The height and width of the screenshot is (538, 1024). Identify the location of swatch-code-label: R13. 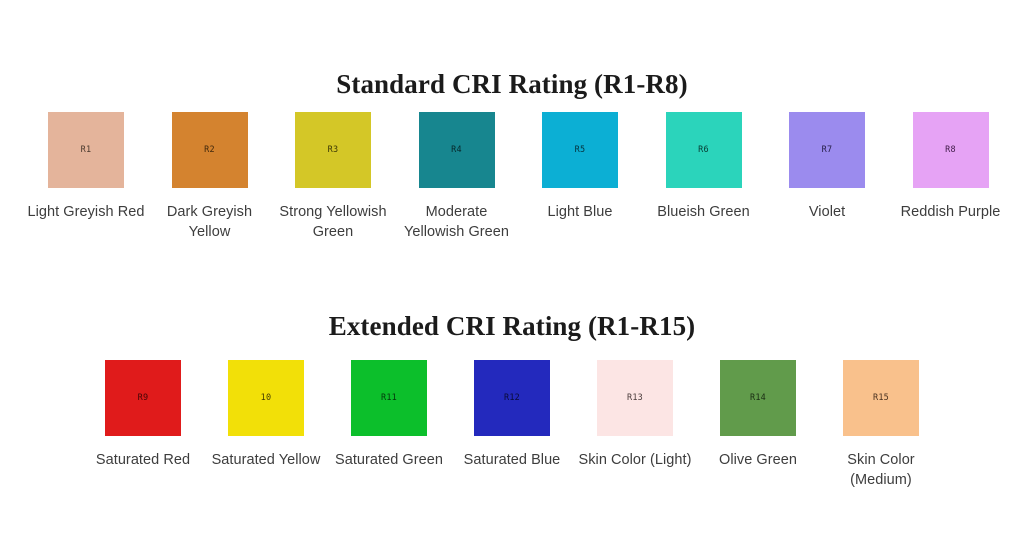
(635, 397).